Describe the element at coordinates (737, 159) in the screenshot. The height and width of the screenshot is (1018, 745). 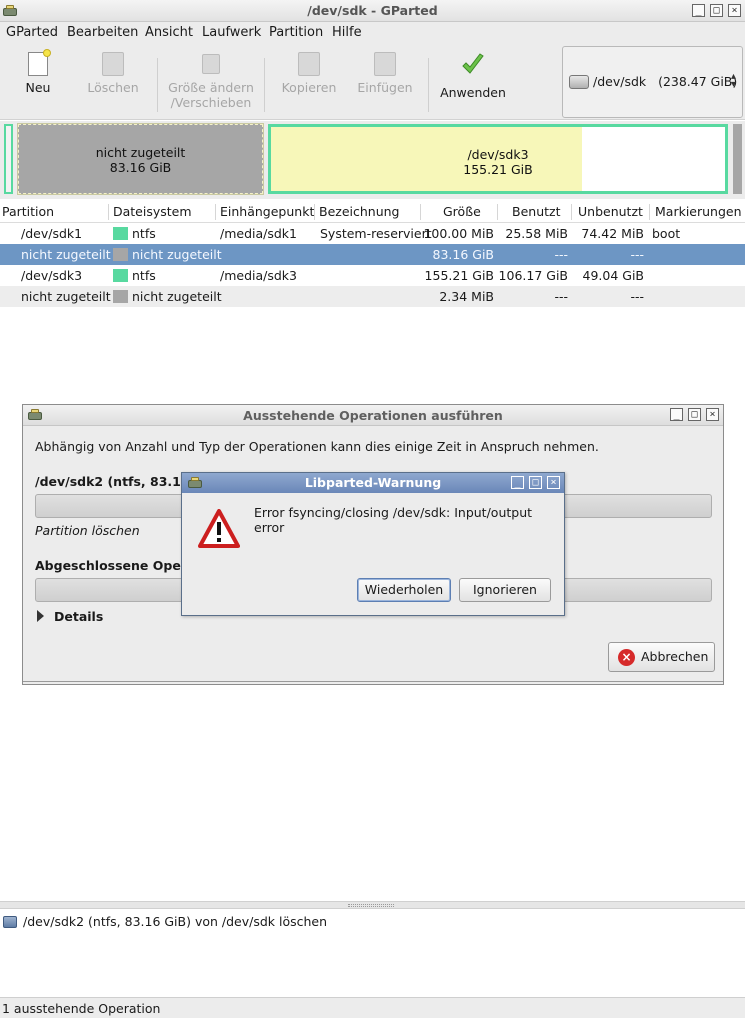
I see `map-unallocated-small` at that location.